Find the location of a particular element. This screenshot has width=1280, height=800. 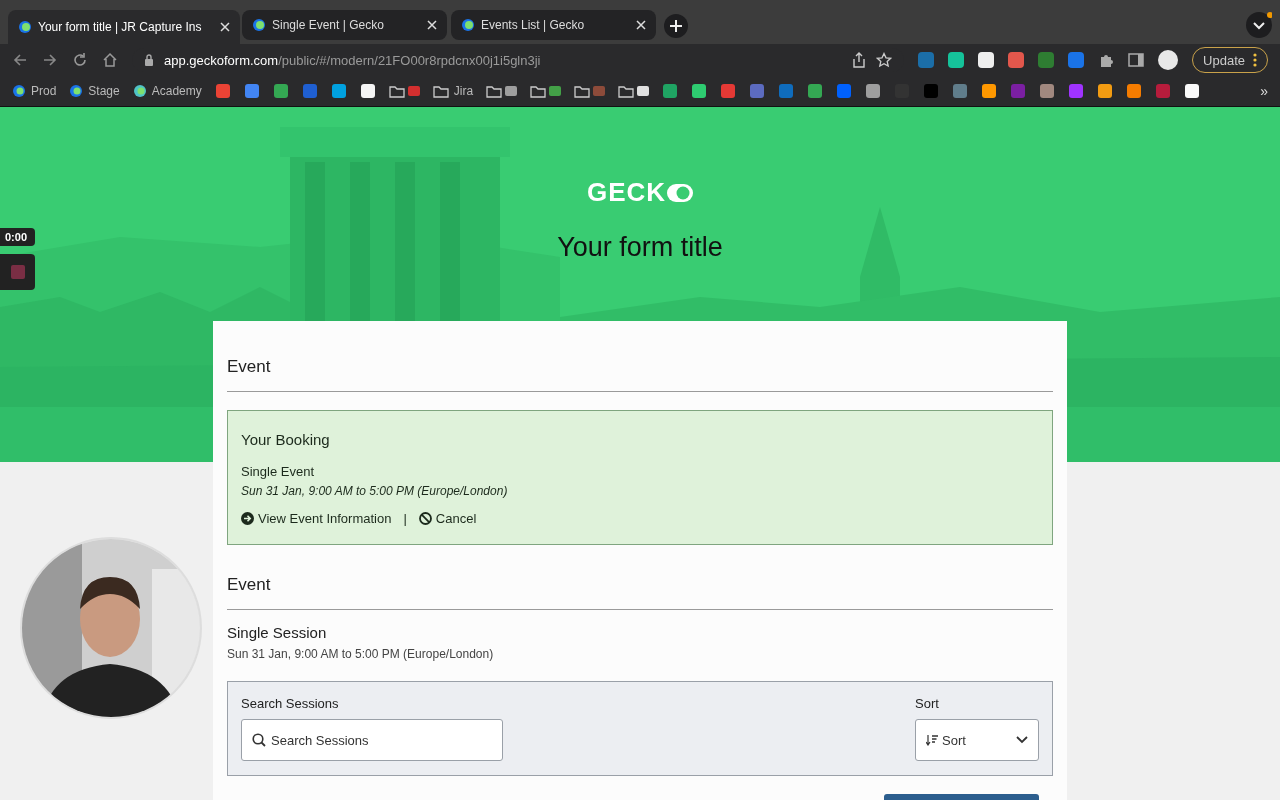

update-button: Update is located at coordinates (1230, 60).